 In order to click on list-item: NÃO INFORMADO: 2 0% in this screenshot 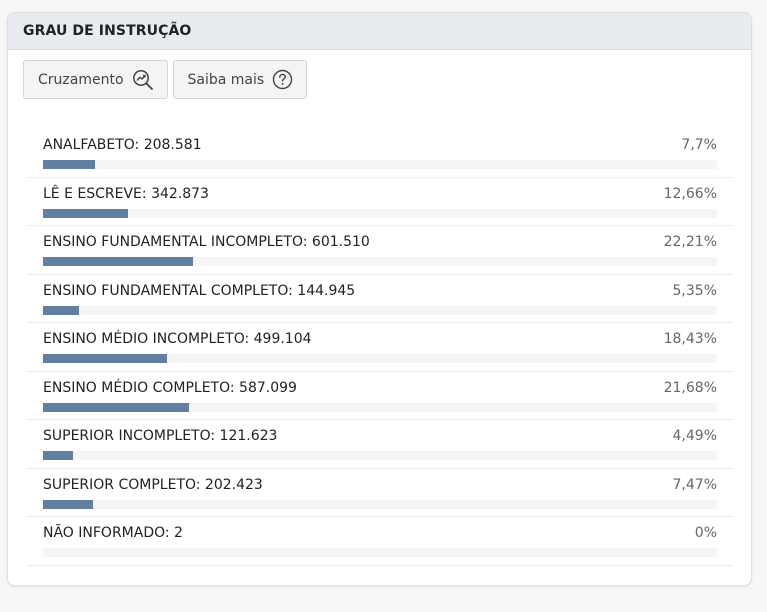, I will do `click(380, 541)`.